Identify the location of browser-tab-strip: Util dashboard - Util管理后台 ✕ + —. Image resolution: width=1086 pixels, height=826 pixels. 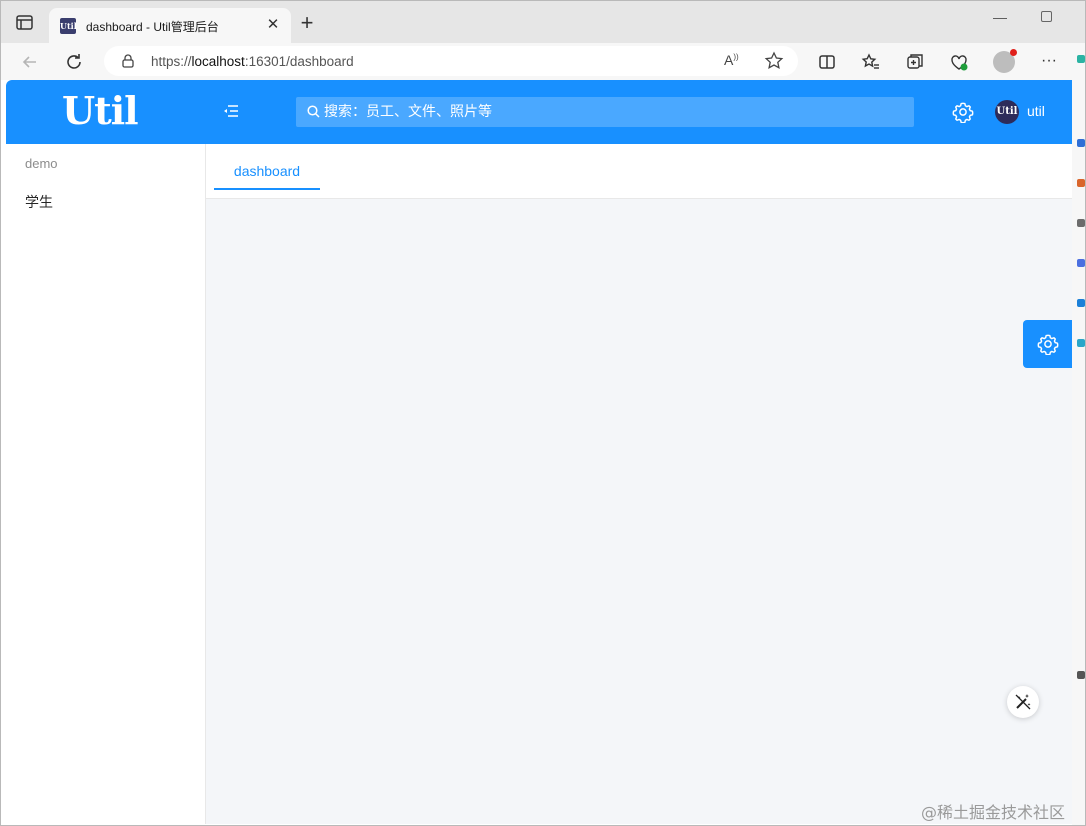
(543, 22).